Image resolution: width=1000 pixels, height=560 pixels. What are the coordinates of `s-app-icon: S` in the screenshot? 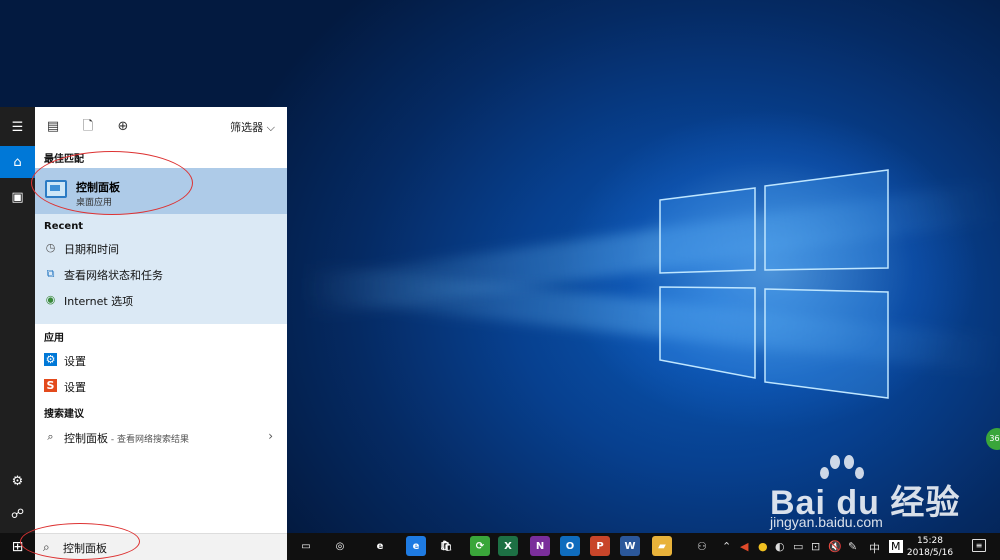 It's located at (50, 385).